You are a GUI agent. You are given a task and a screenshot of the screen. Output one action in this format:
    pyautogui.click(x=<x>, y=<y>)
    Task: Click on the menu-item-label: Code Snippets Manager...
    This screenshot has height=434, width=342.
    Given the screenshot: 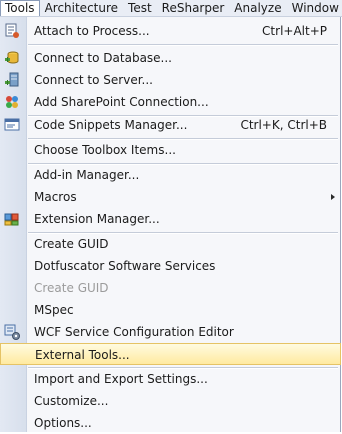 What is the action you would take?
    pyautogui.click(x=111, y=125)
    